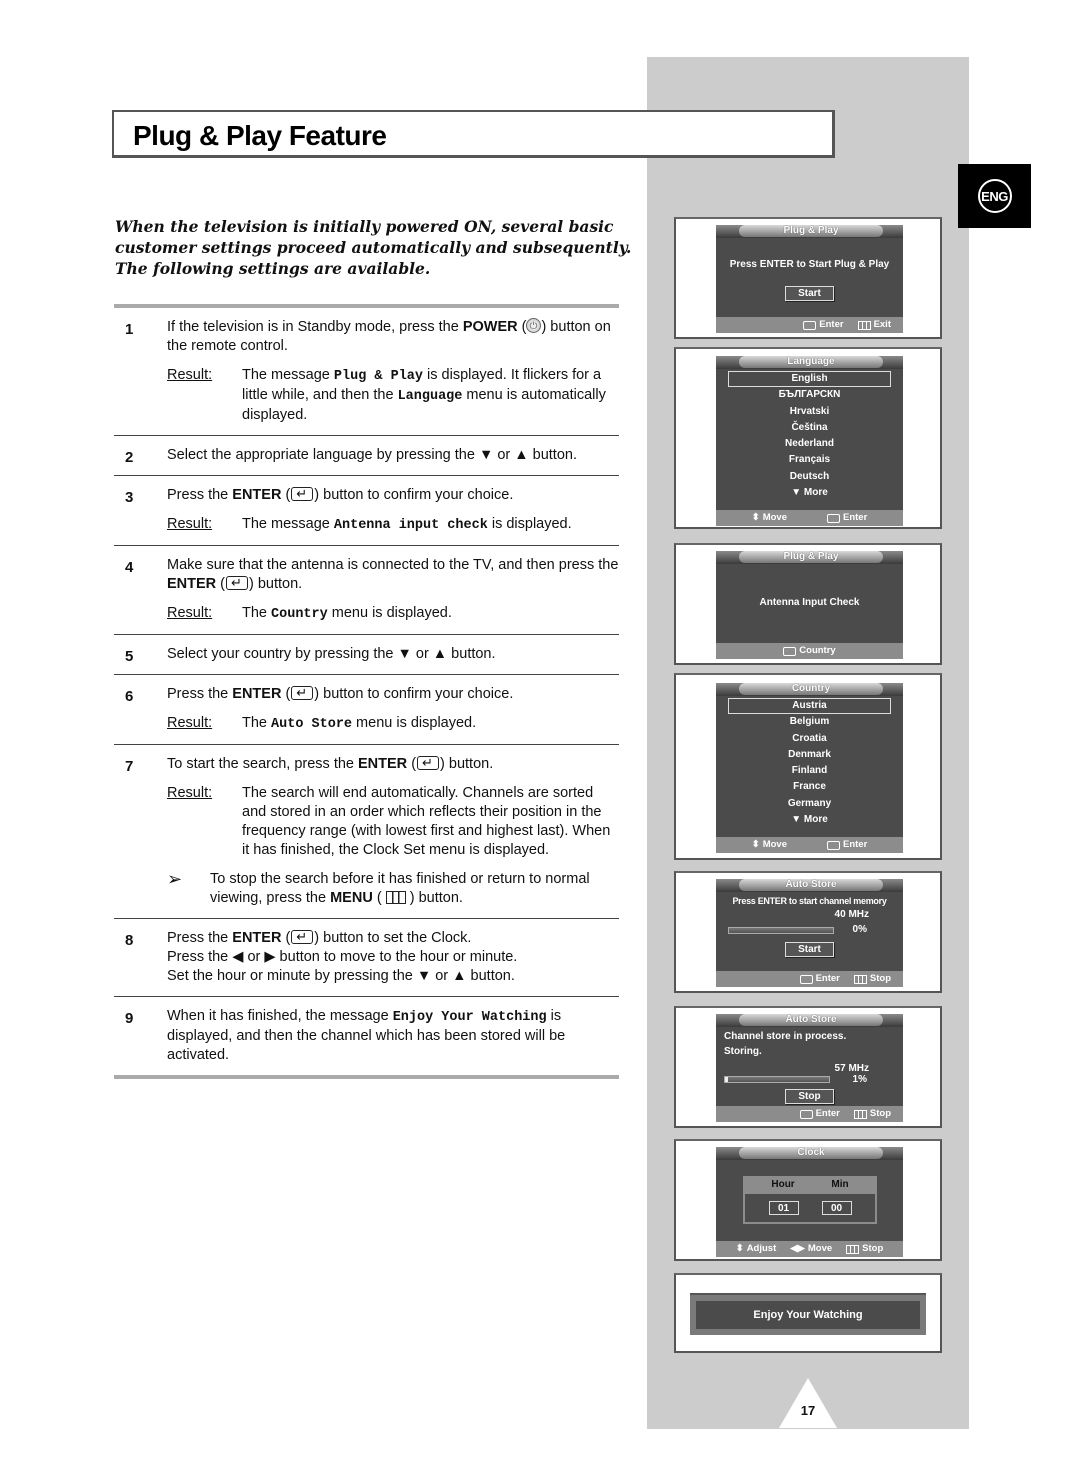 The height and width of the screenshot is (1482, 1080). I want to click on eng-icon: ENG, so click(994, 196).